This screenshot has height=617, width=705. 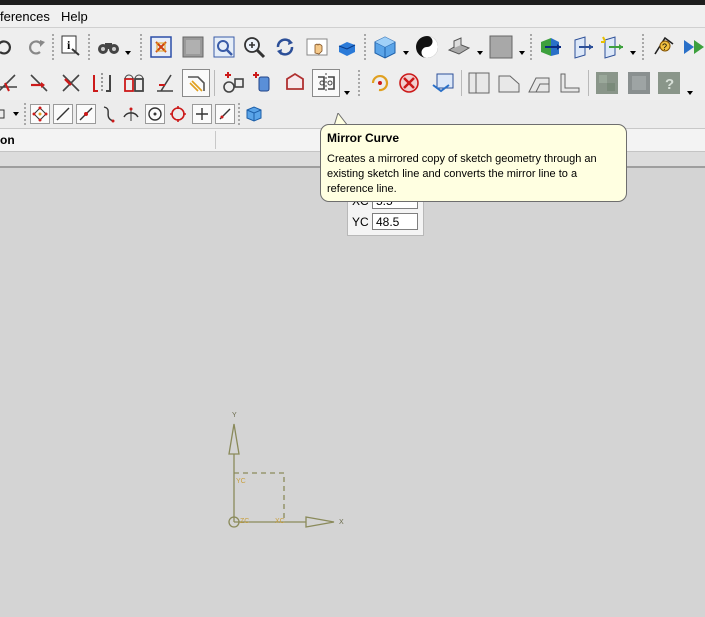 What do you see at coordinates (341, 522) in the screenshot?
I see `x-axis-label: X` at bounding box center [341, 522].